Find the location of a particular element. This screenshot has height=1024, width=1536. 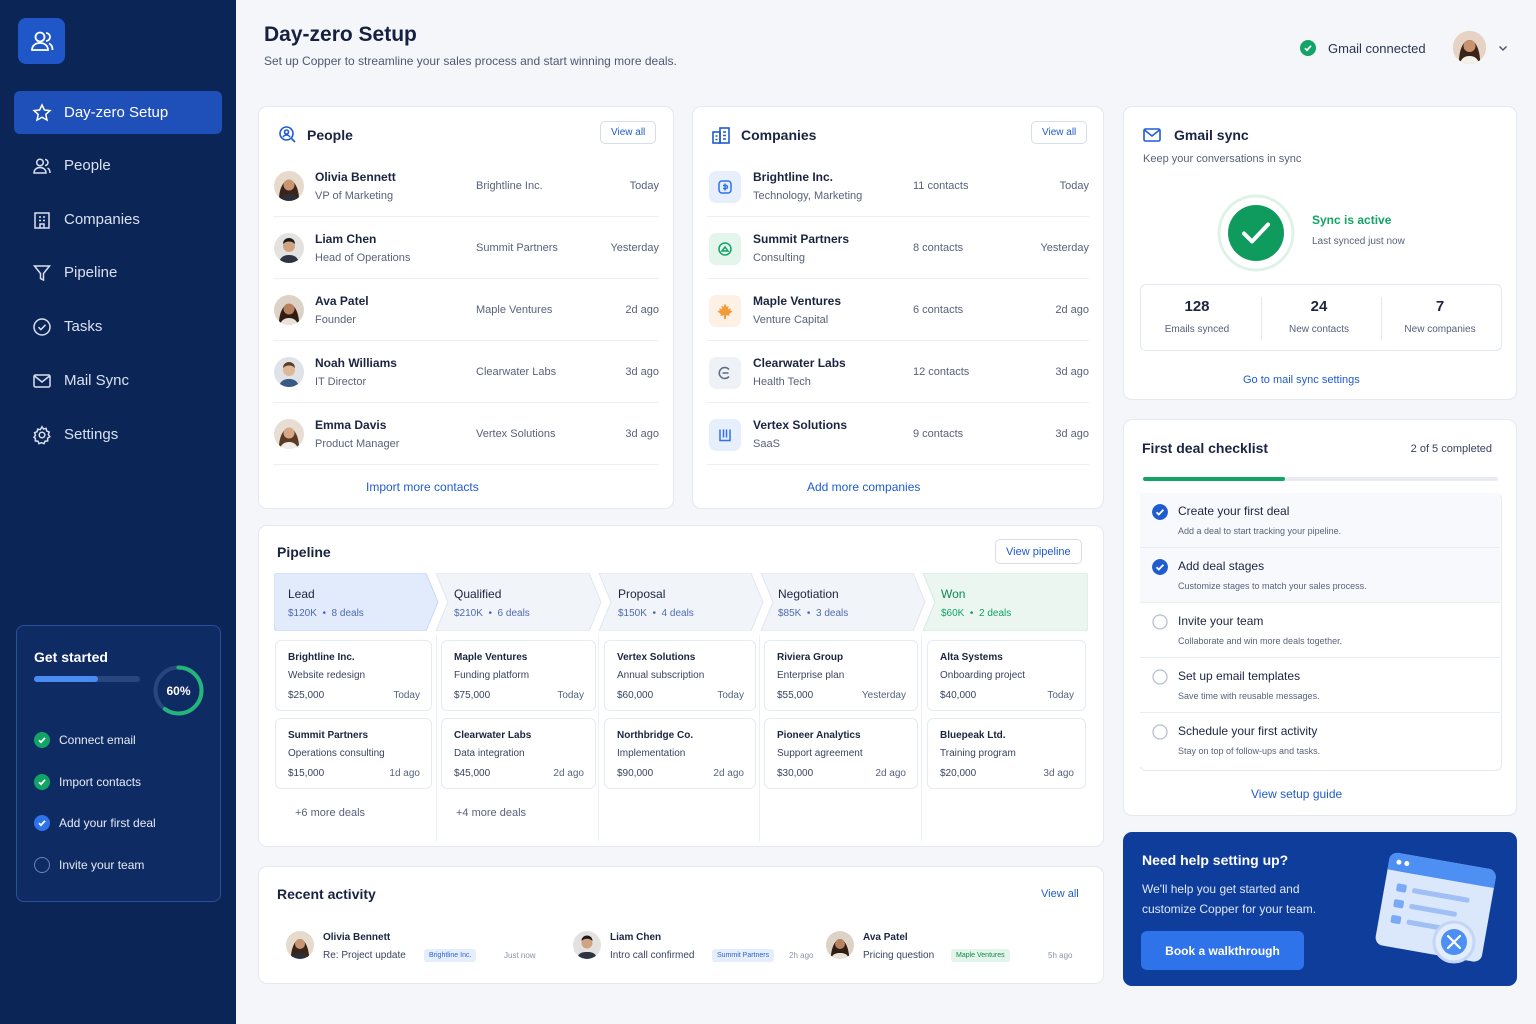

get-started-item: Connect email is located at coordinates (85, 740).